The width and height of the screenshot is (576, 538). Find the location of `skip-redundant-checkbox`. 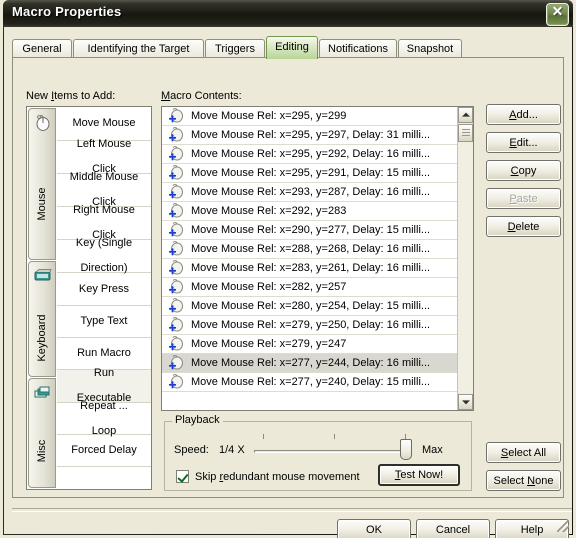

skip-redundant-checkbox is located at coordinates (182, 476).